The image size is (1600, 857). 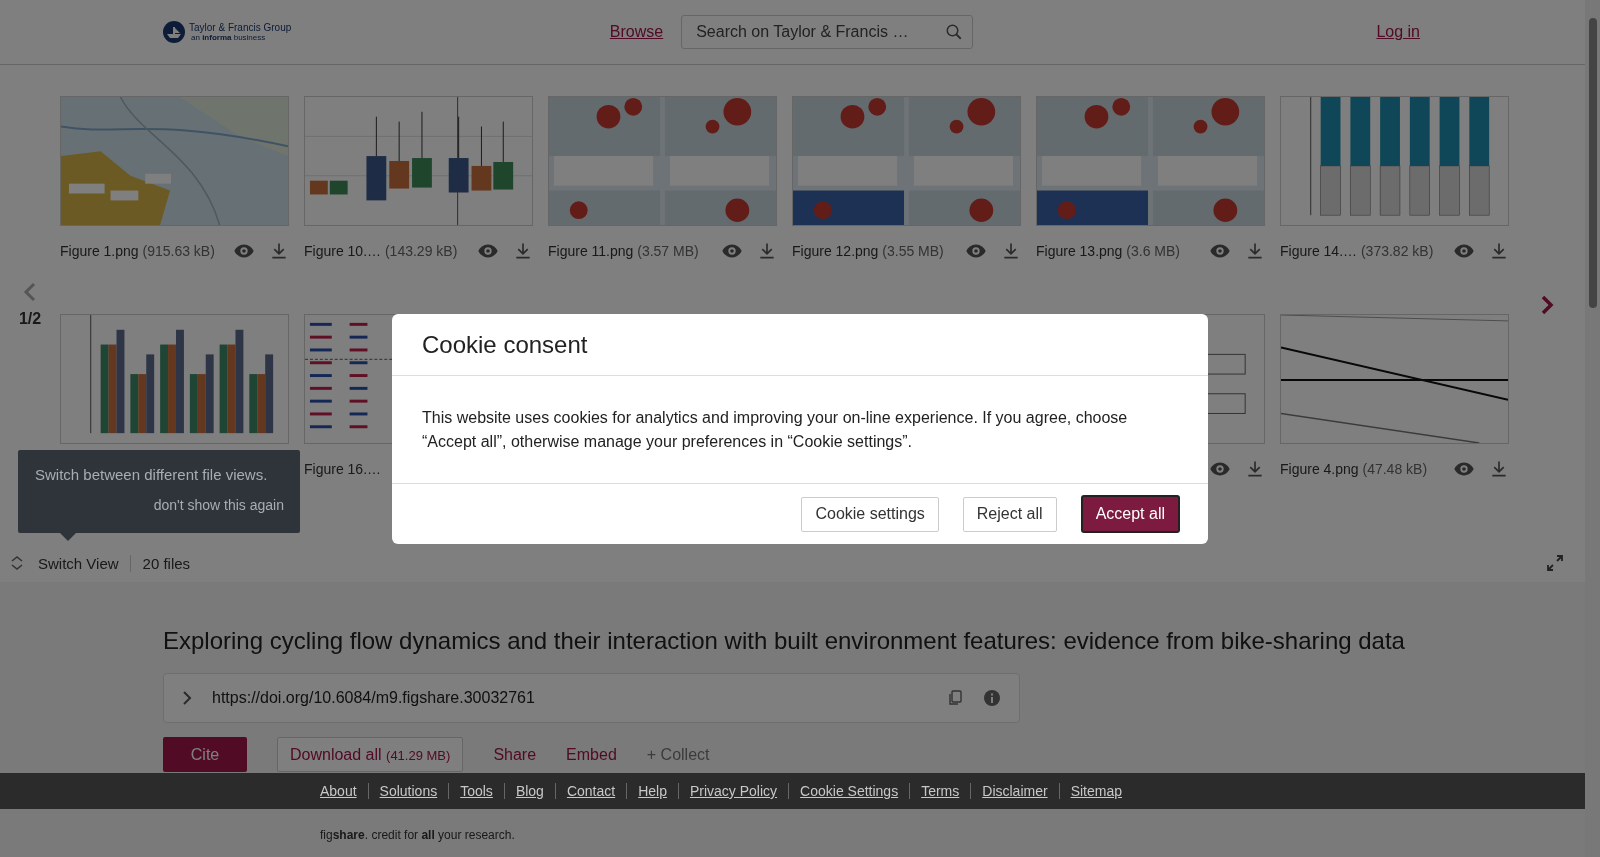 I want to click on footer-link: Solutions, so click(x=408, y=791).